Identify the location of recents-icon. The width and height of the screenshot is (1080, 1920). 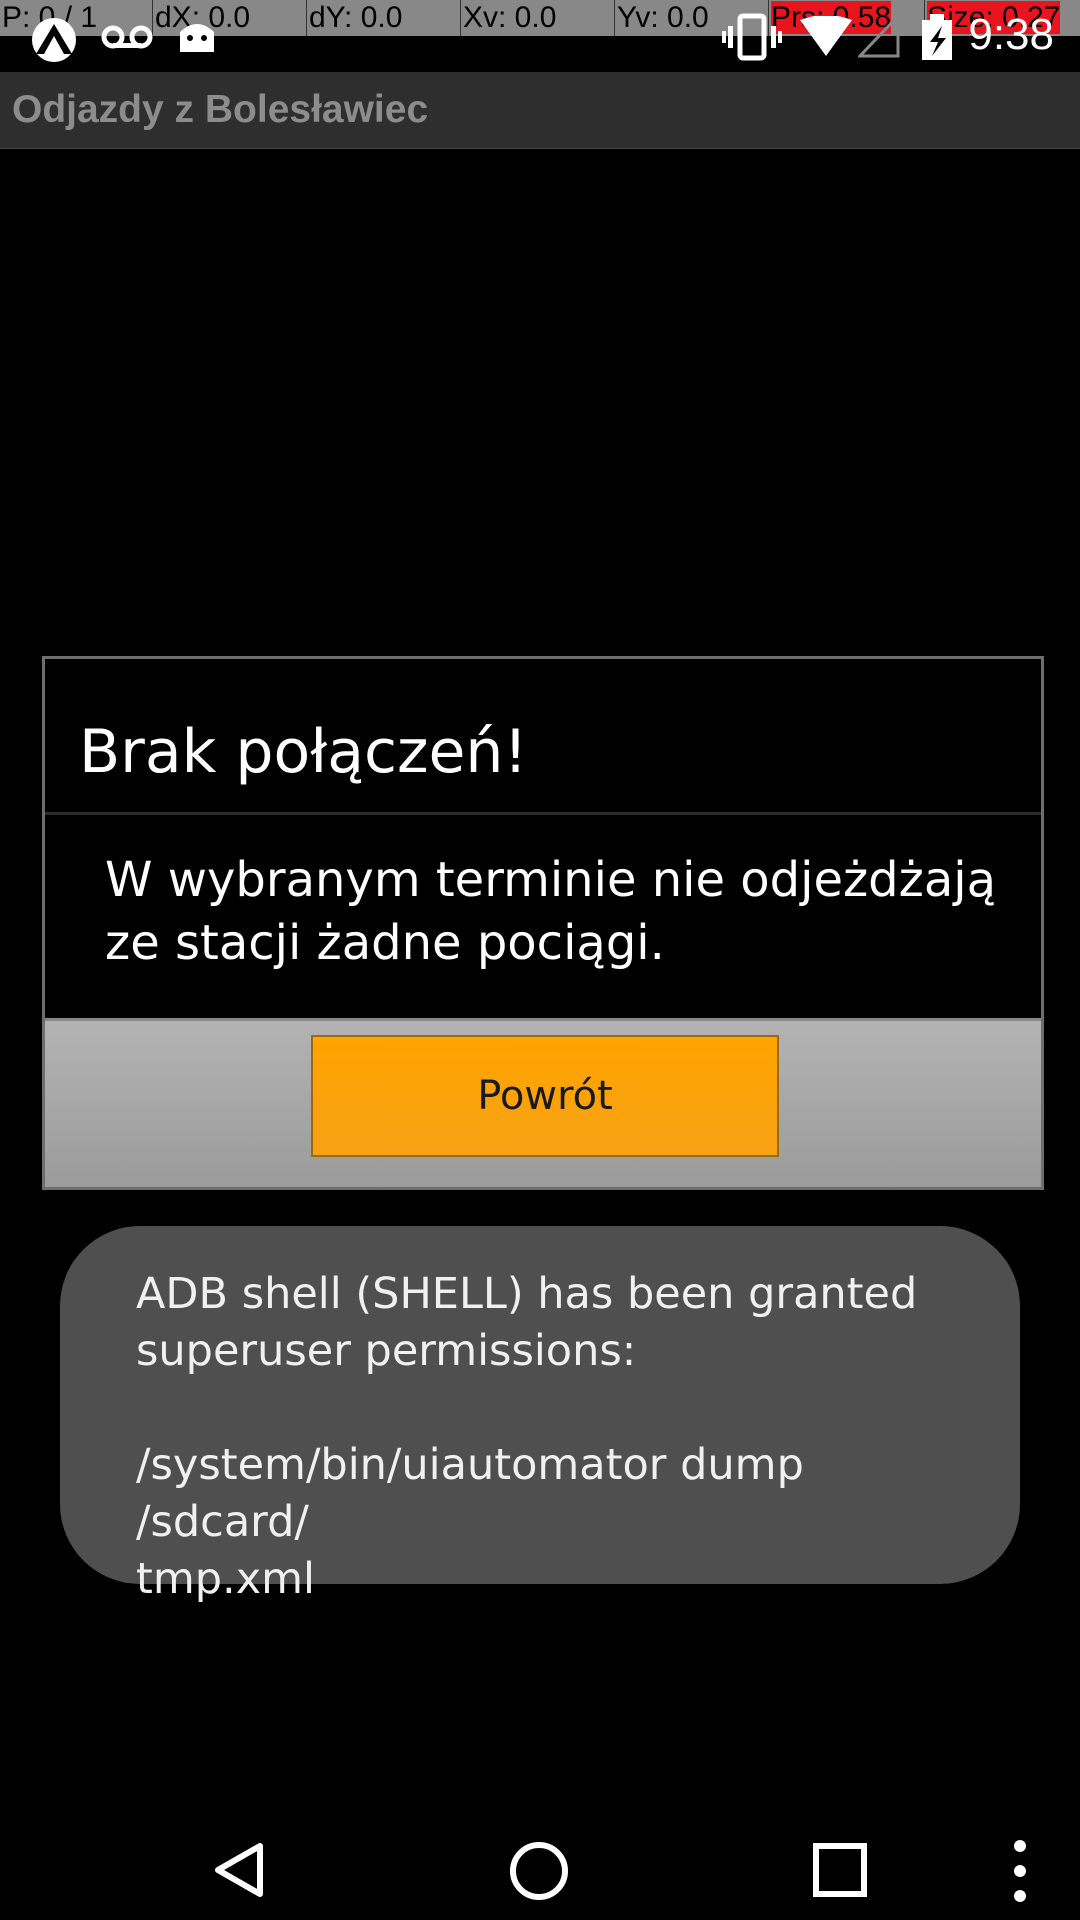
(840, 1870).